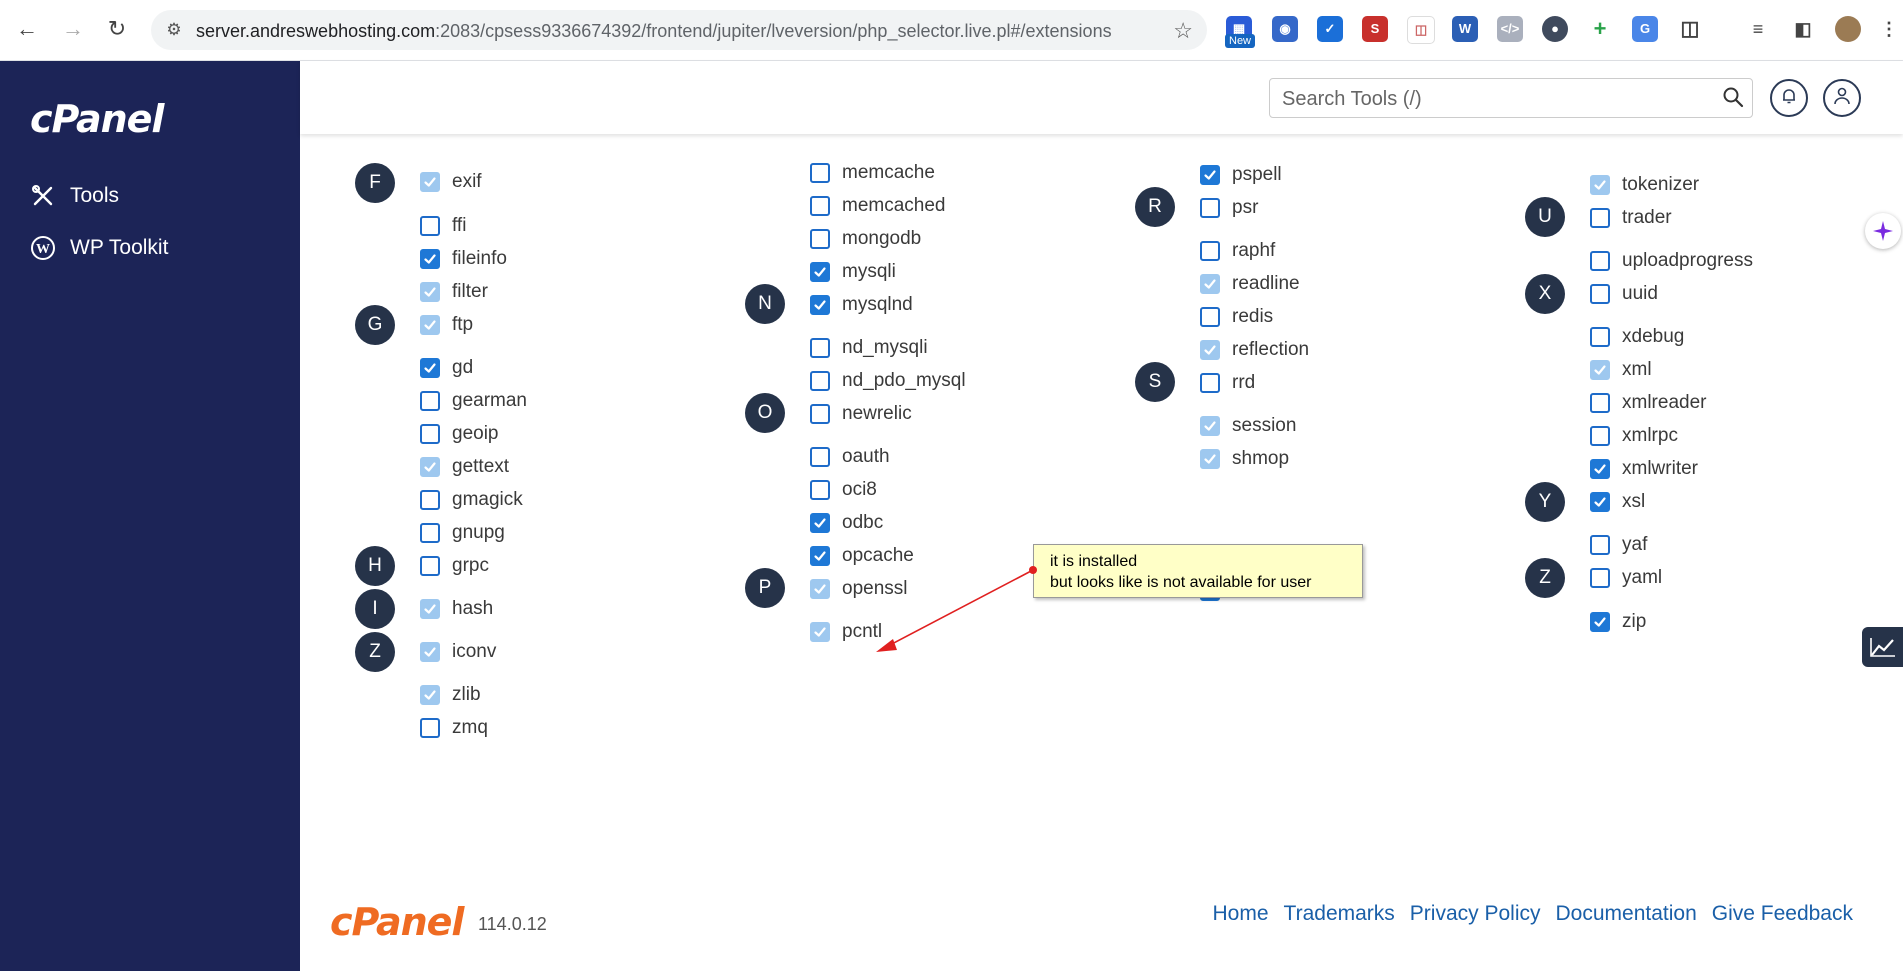 This screenshot has width=1903, height=971. Describe the element at coordinates (878, 206) in the screenshot. I see `extension-memcached: memcached` at that location.